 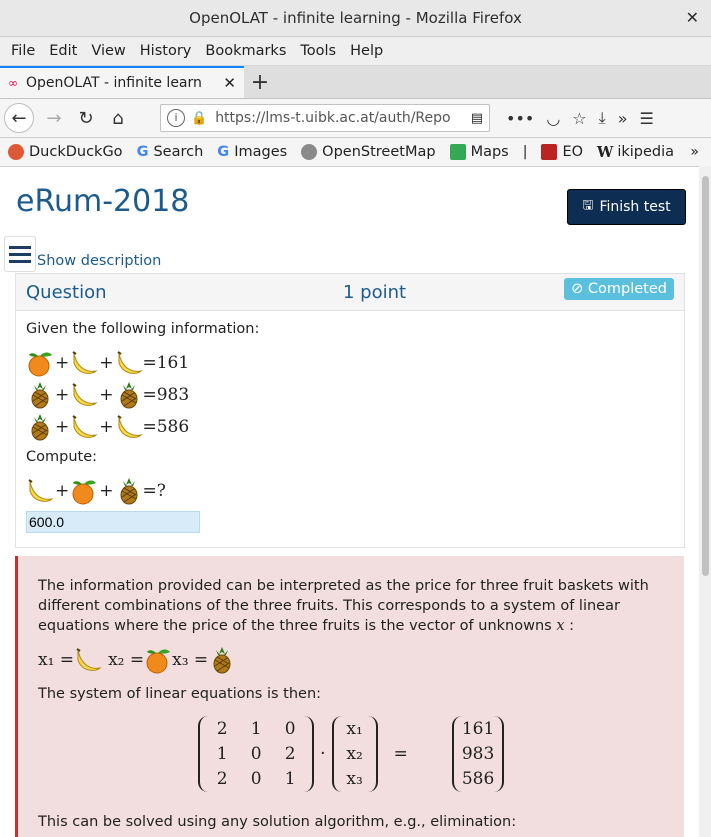 I want to click on compute-row: + + =?, so click(x=350, y=491).